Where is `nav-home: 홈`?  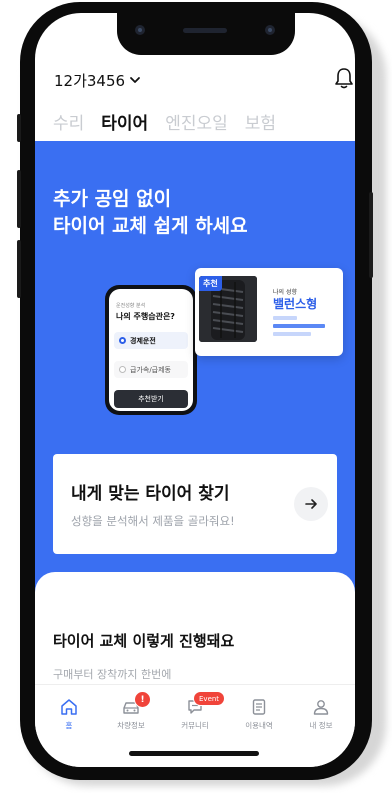 nav-home: 홈 is located at coordinates (69, 714).